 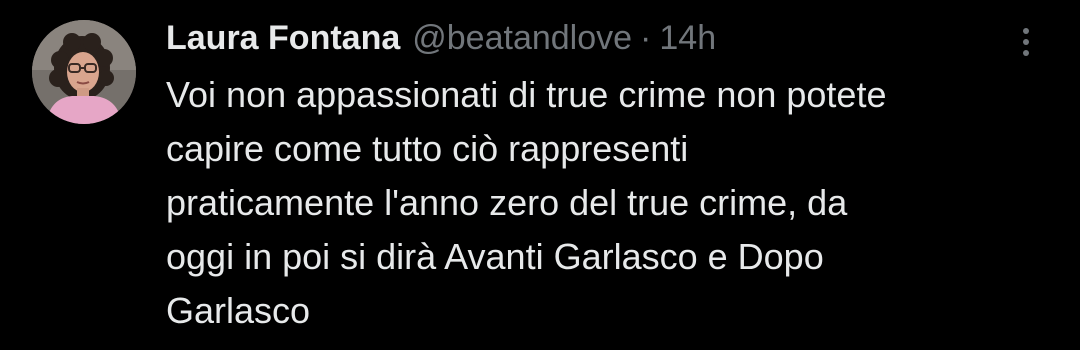 What do you see at coordinates (522, 38) in the screenshot?
I see `author-handle: @beatandlove` at bounding box center [522, 38].